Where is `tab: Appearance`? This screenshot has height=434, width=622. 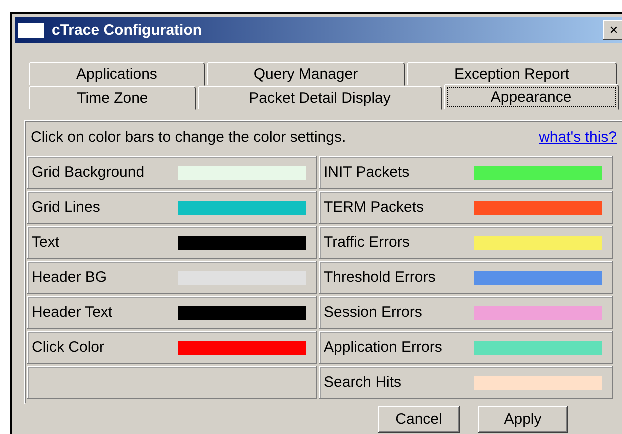 tab: Appearance is located at coordinates (531, 97).